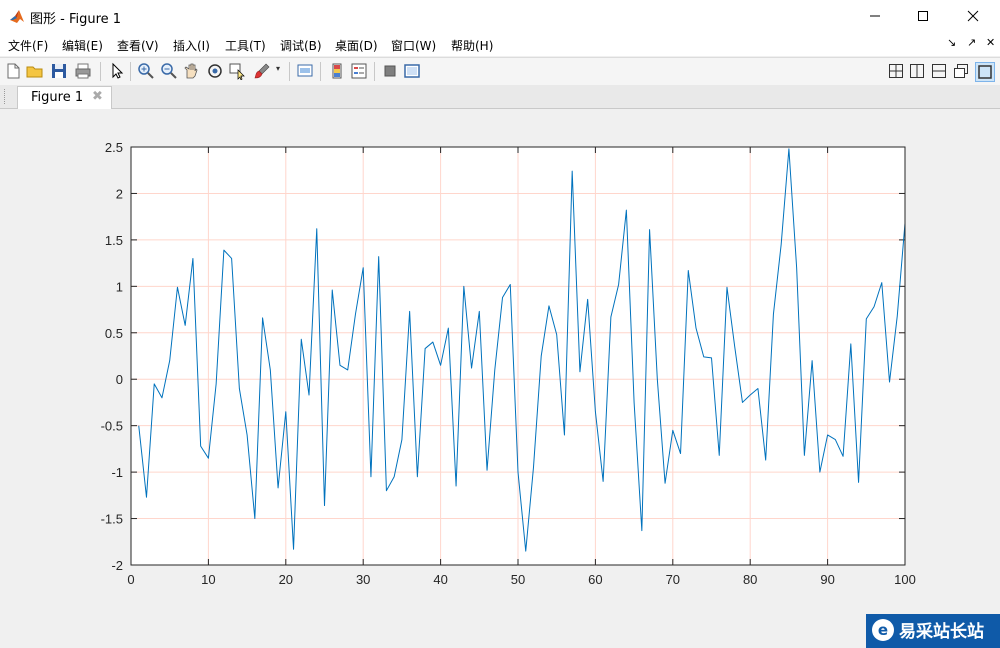  What do you see at coordinates (990, 42) in the screenshot?
I see `close-small-icon: ✕` at bounding box center [990, 42].